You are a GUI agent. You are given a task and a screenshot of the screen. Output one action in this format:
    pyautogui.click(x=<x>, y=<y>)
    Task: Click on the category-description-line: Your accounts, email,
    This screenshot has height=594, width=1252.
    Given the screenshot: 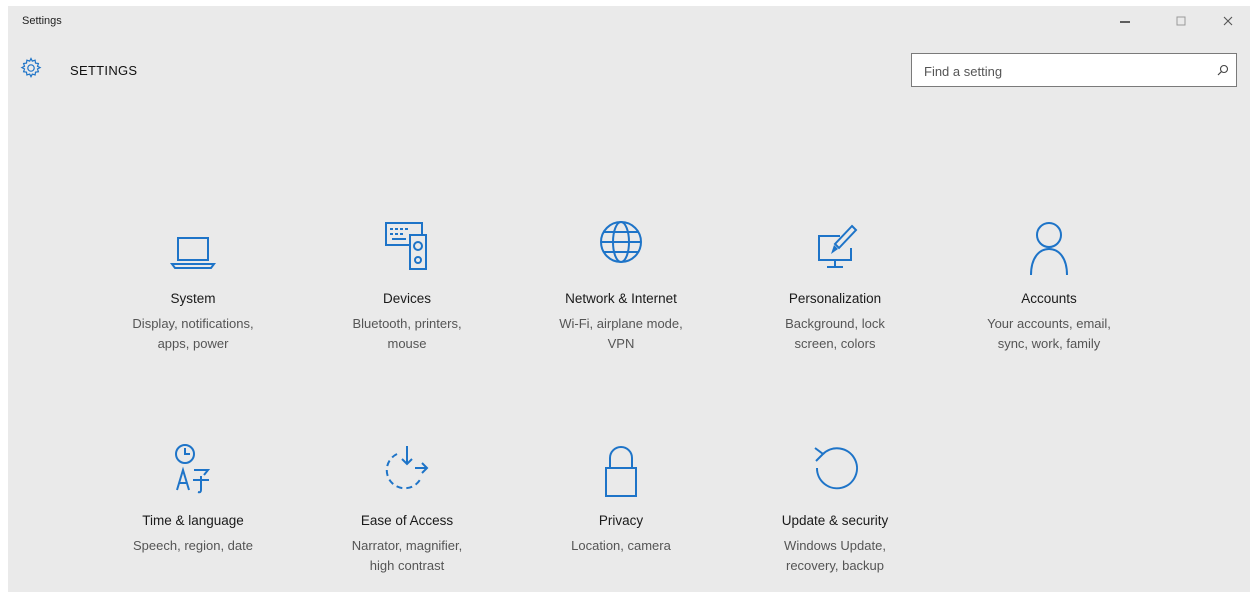 What is the action you would take?
    pyautogui.click(x=1049, y=323)
    